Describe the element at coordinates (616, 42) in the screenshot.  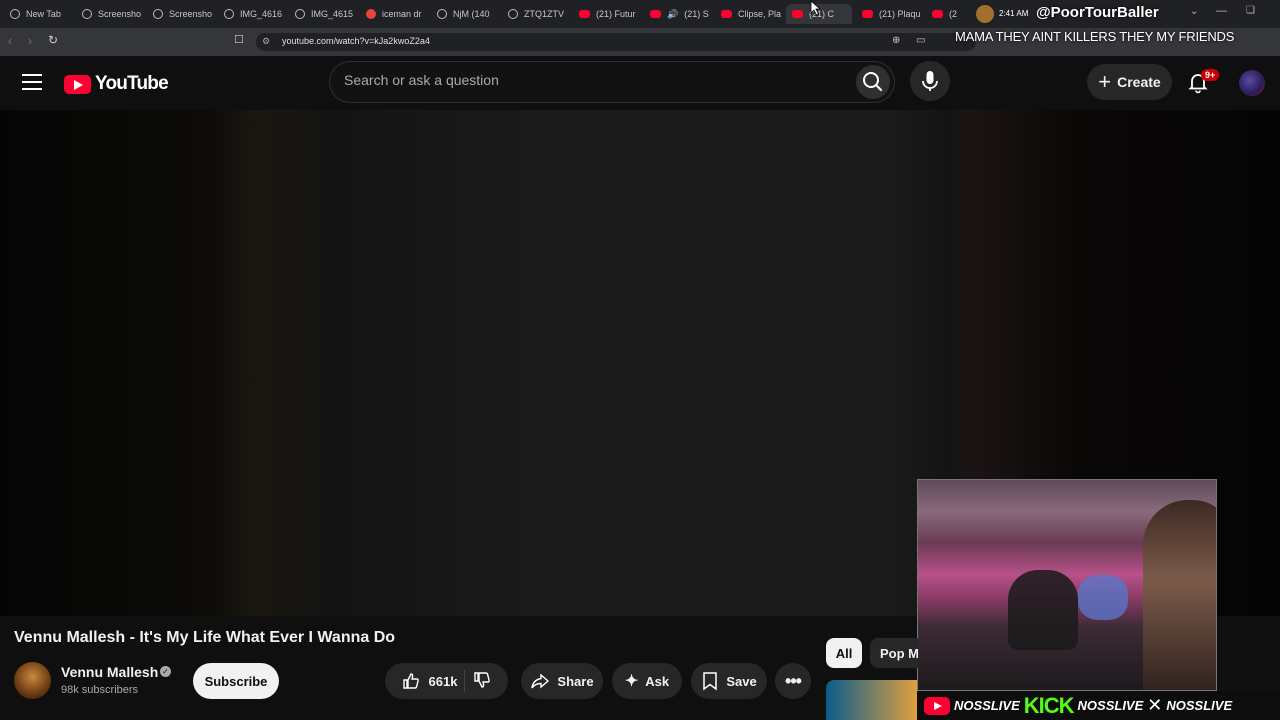
I see `url-field: ⚙ youtube.com/watch?v=kJa2kwoZ2a4 ⊕ ▭` at that location.